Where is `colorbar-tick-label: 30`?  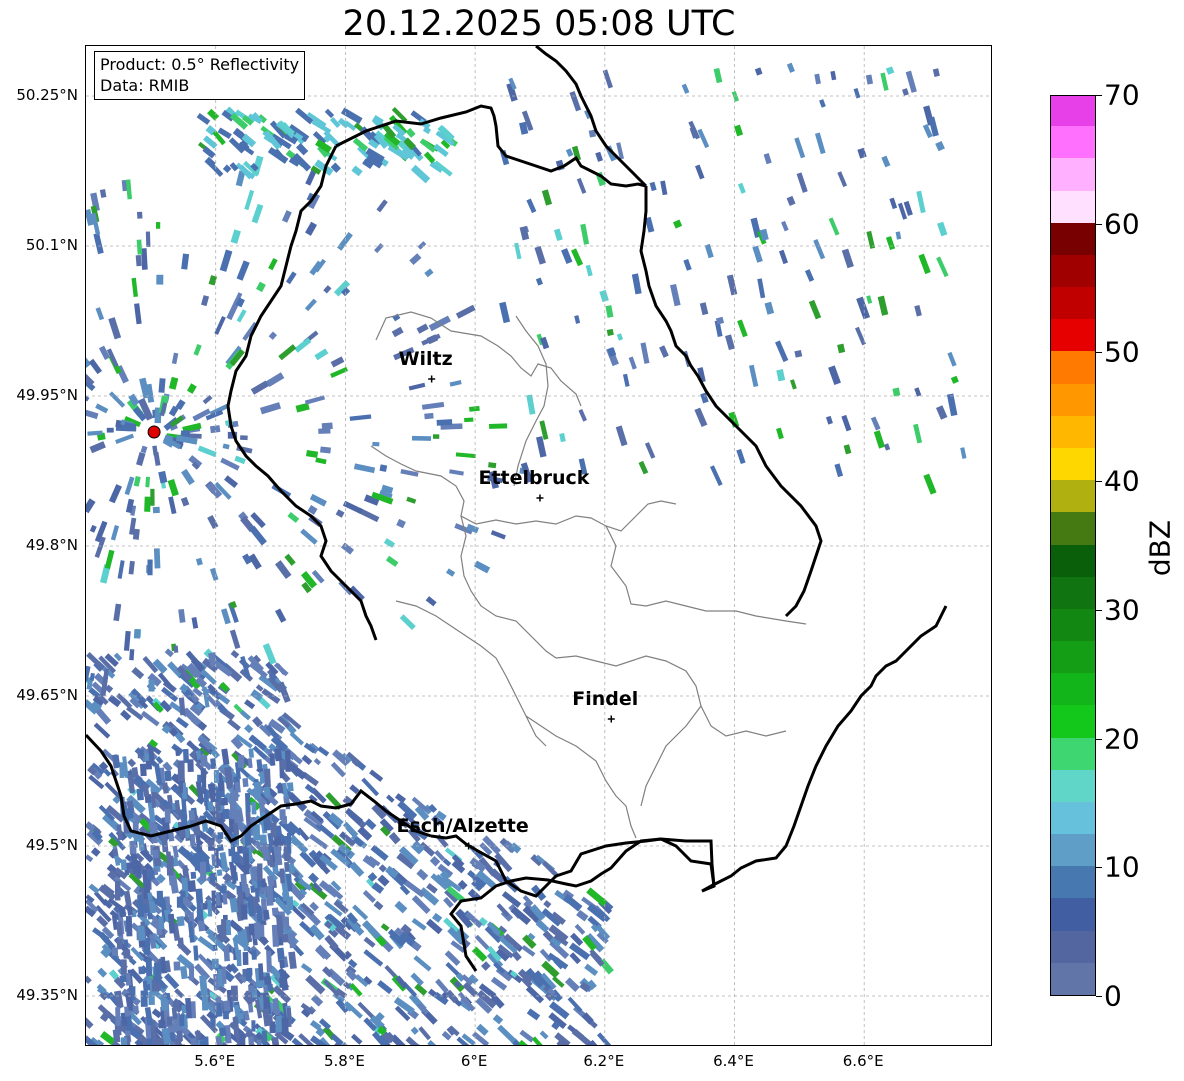 colorbar-tick-label: 30 is located at coordinates (1122, 610).